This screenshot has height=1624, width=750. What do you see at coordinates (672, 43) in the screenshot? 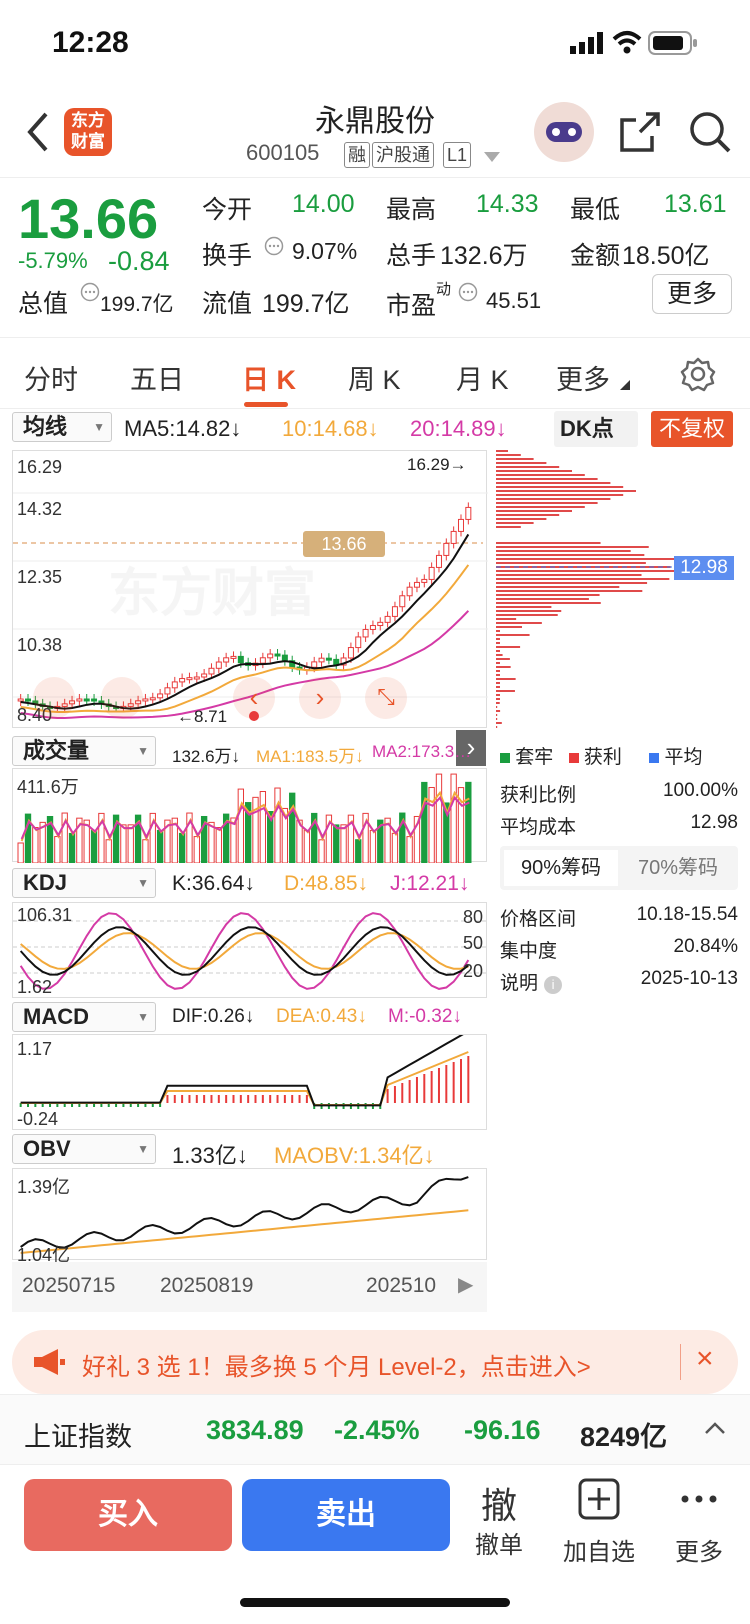
I see `battery-icon` at bounding box center [672, 43].